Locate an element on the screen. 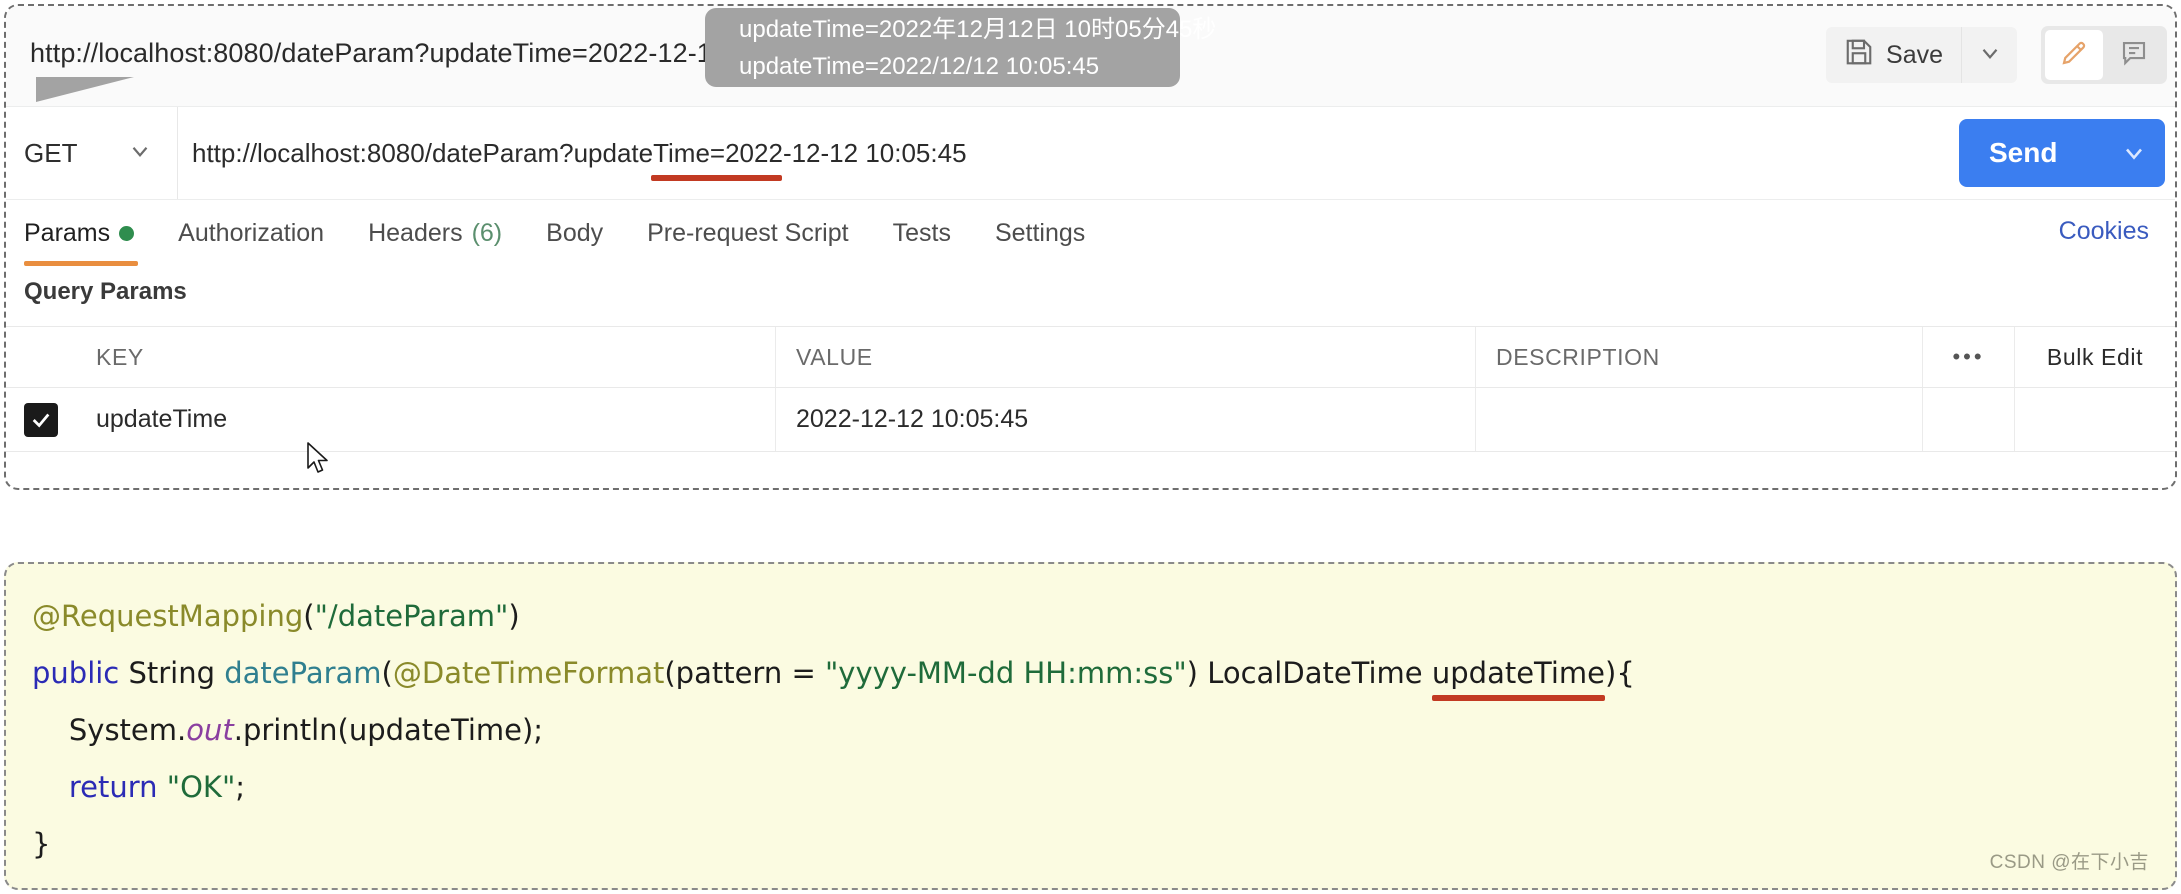 The width and height of the screenshot is (2181, 894). code-param-updatetime: updateTime is located at coordinates (1518, 673).